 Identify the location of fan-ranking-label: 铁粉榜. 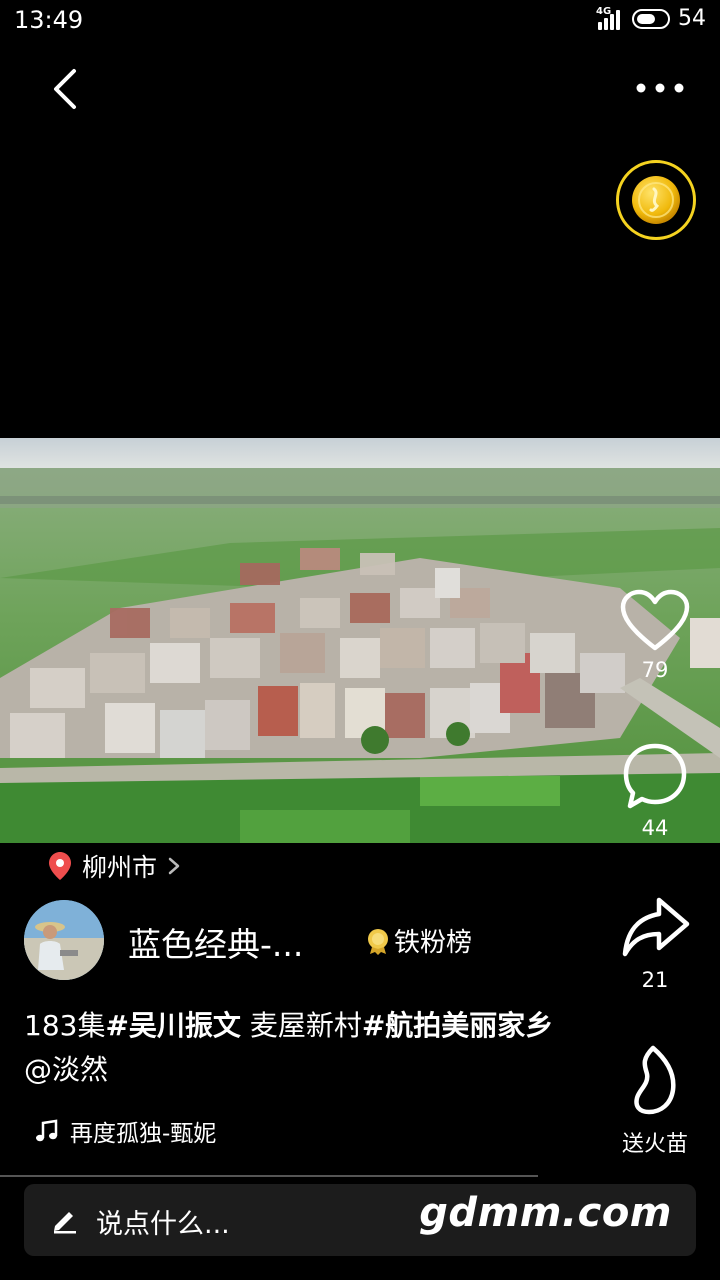
(433, 943).